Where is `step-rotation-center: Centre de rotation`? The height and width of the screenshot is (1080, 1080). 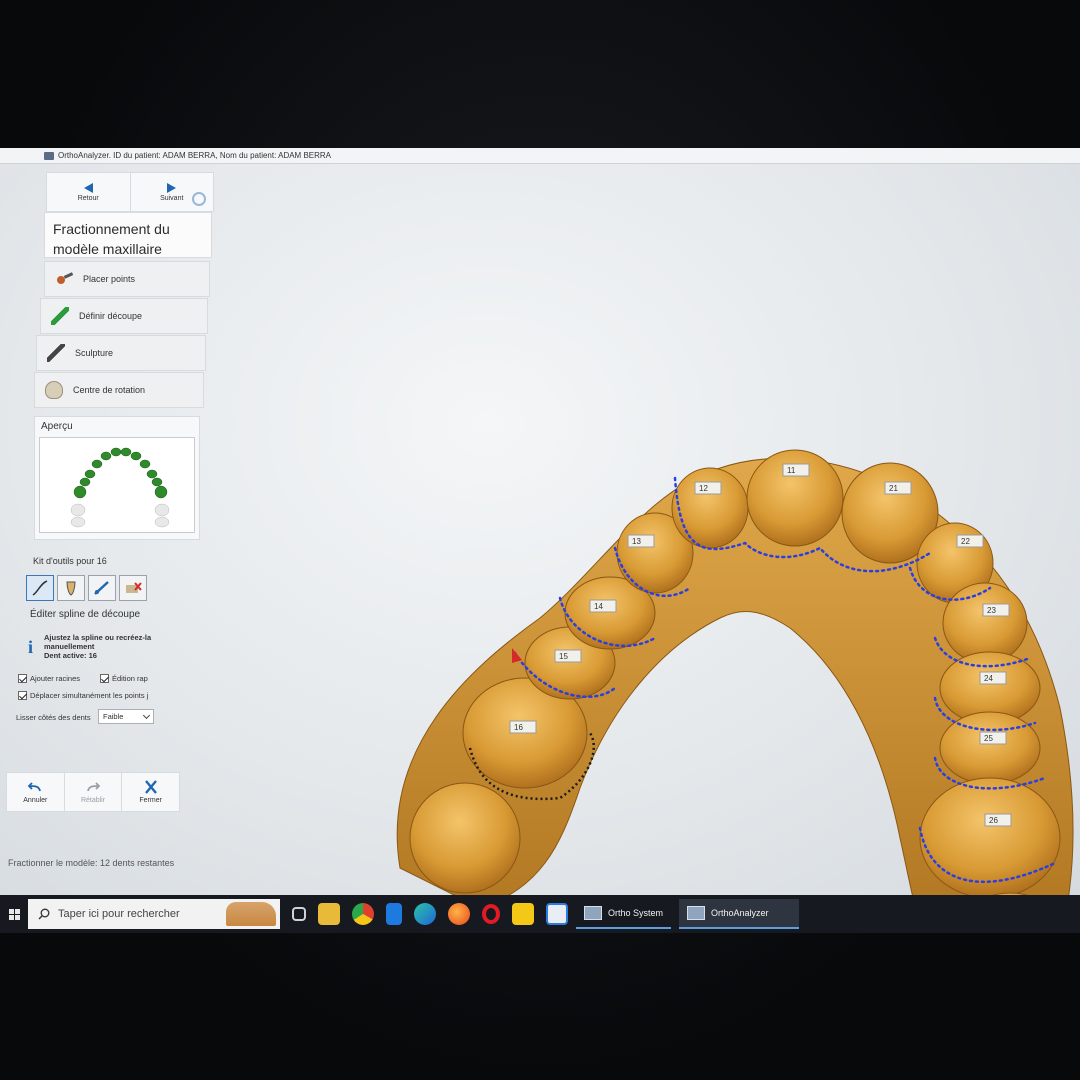 step-rotation-center: Centre de rotation is located at coordinates (119, 390).